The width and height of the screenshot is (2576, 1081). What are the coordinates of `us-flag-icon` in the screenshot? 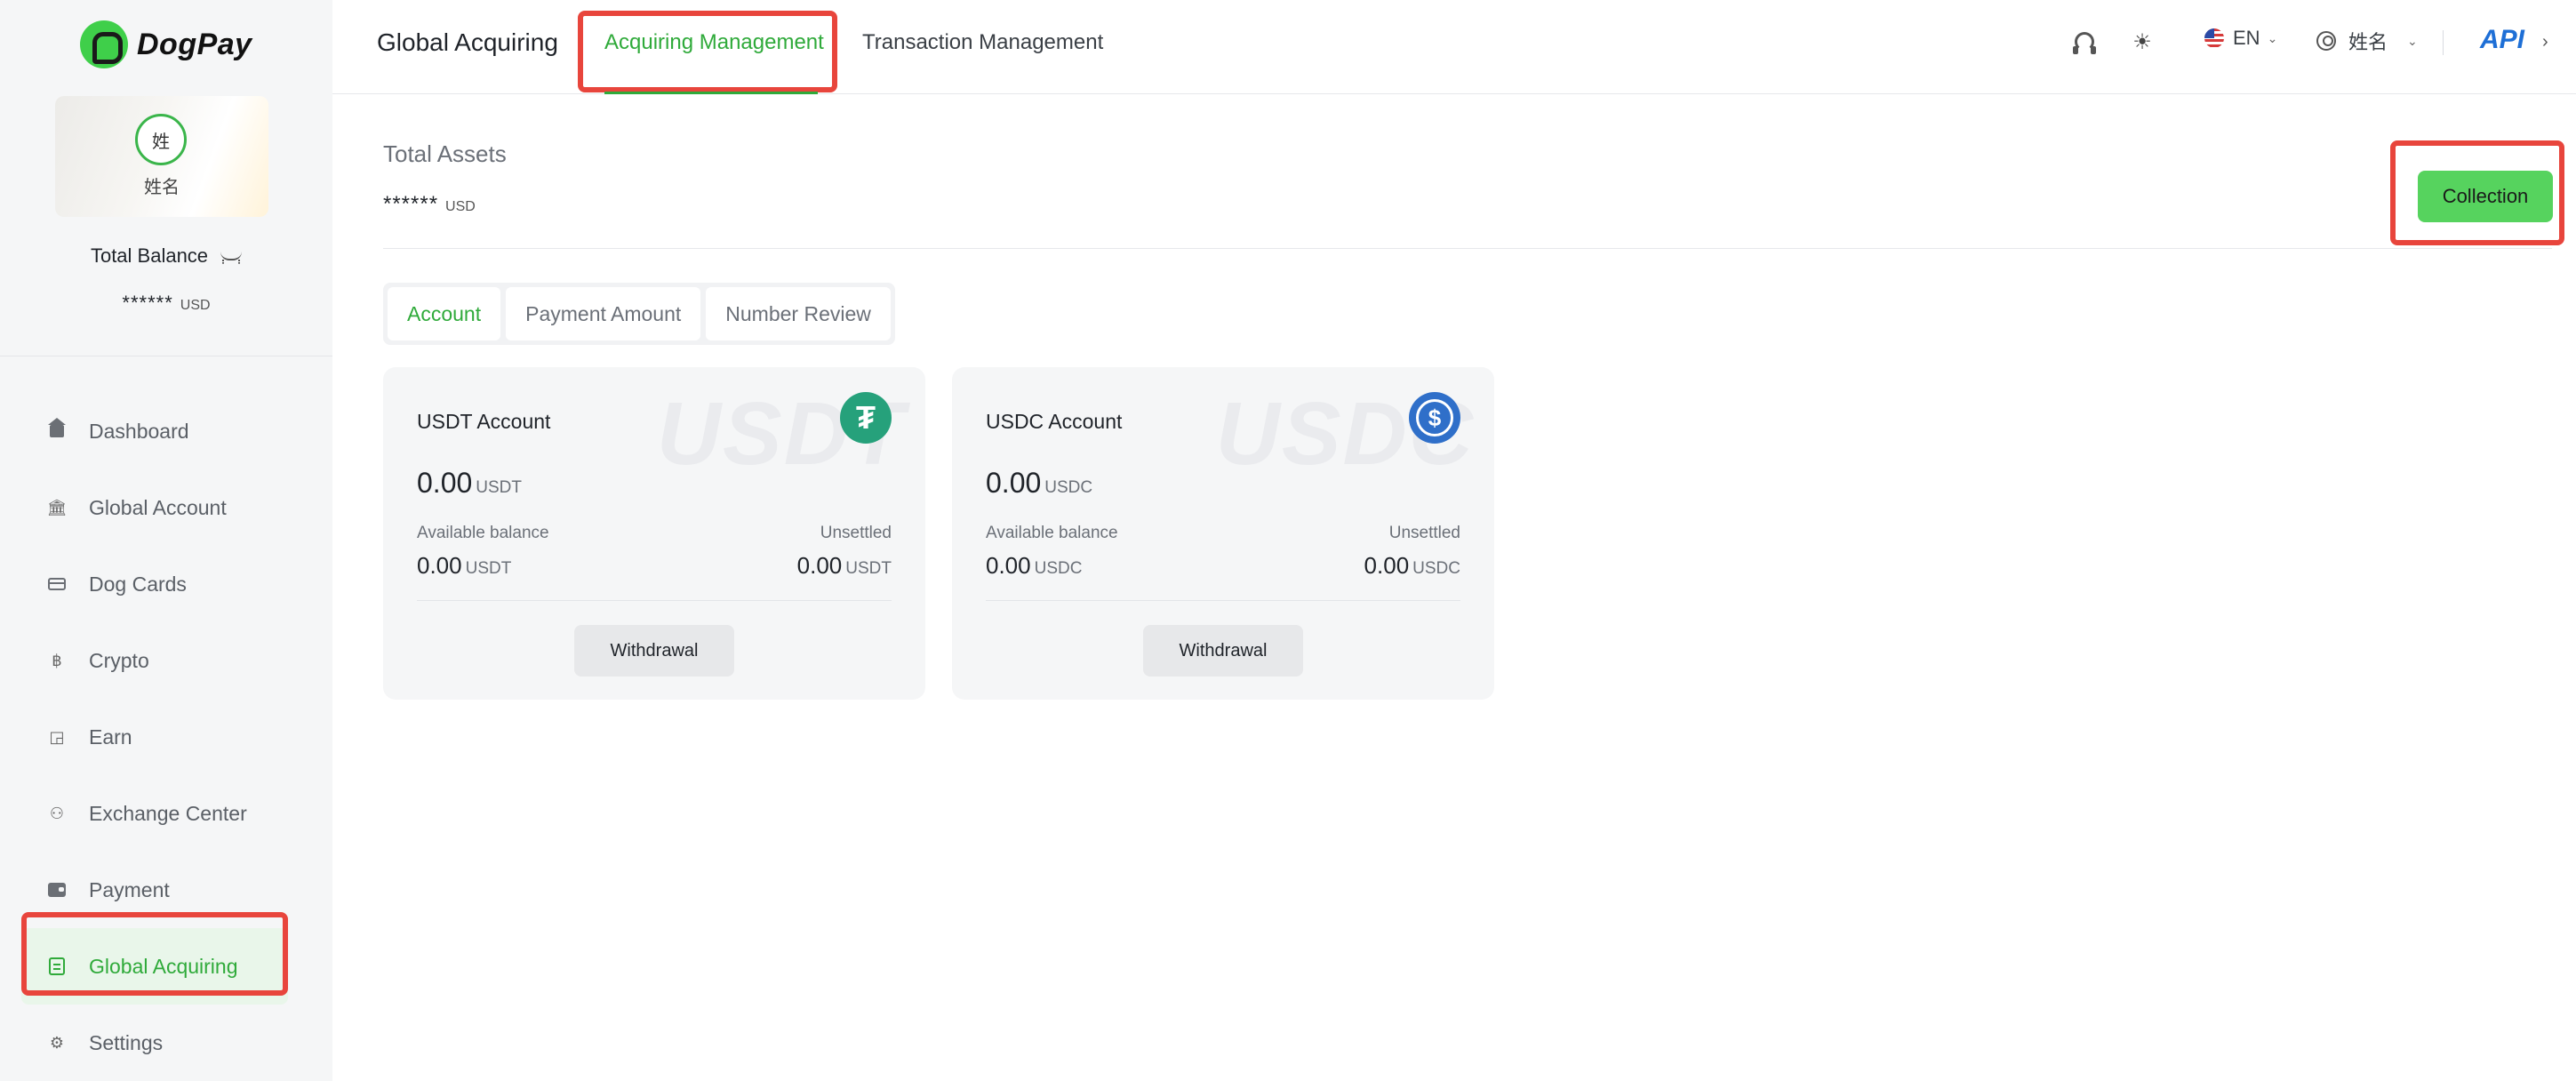 It's located at (2214, 38).